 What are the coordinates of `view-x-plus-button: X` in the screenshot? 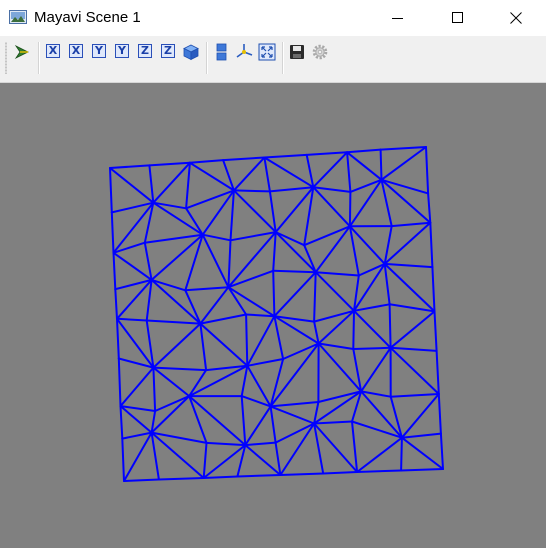 It's located at (53, 51).